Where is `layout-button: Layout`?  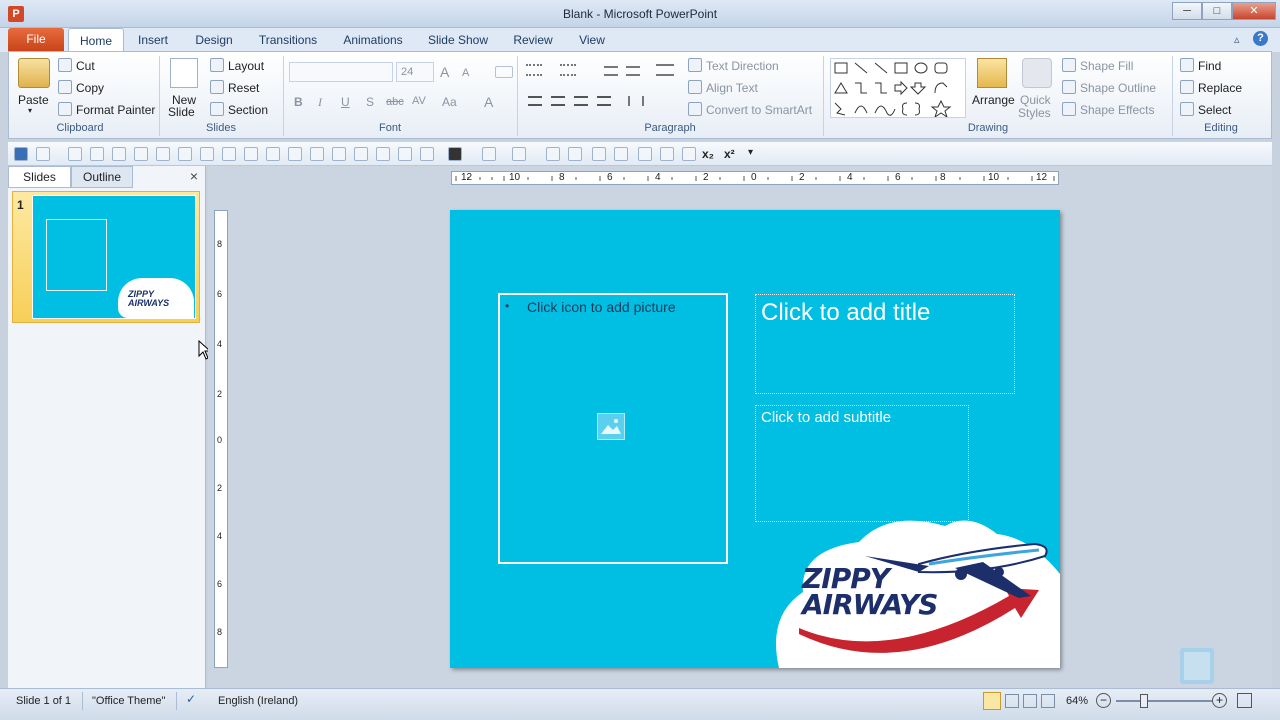 layout-button: Layout is located at coordinates (246, 66).